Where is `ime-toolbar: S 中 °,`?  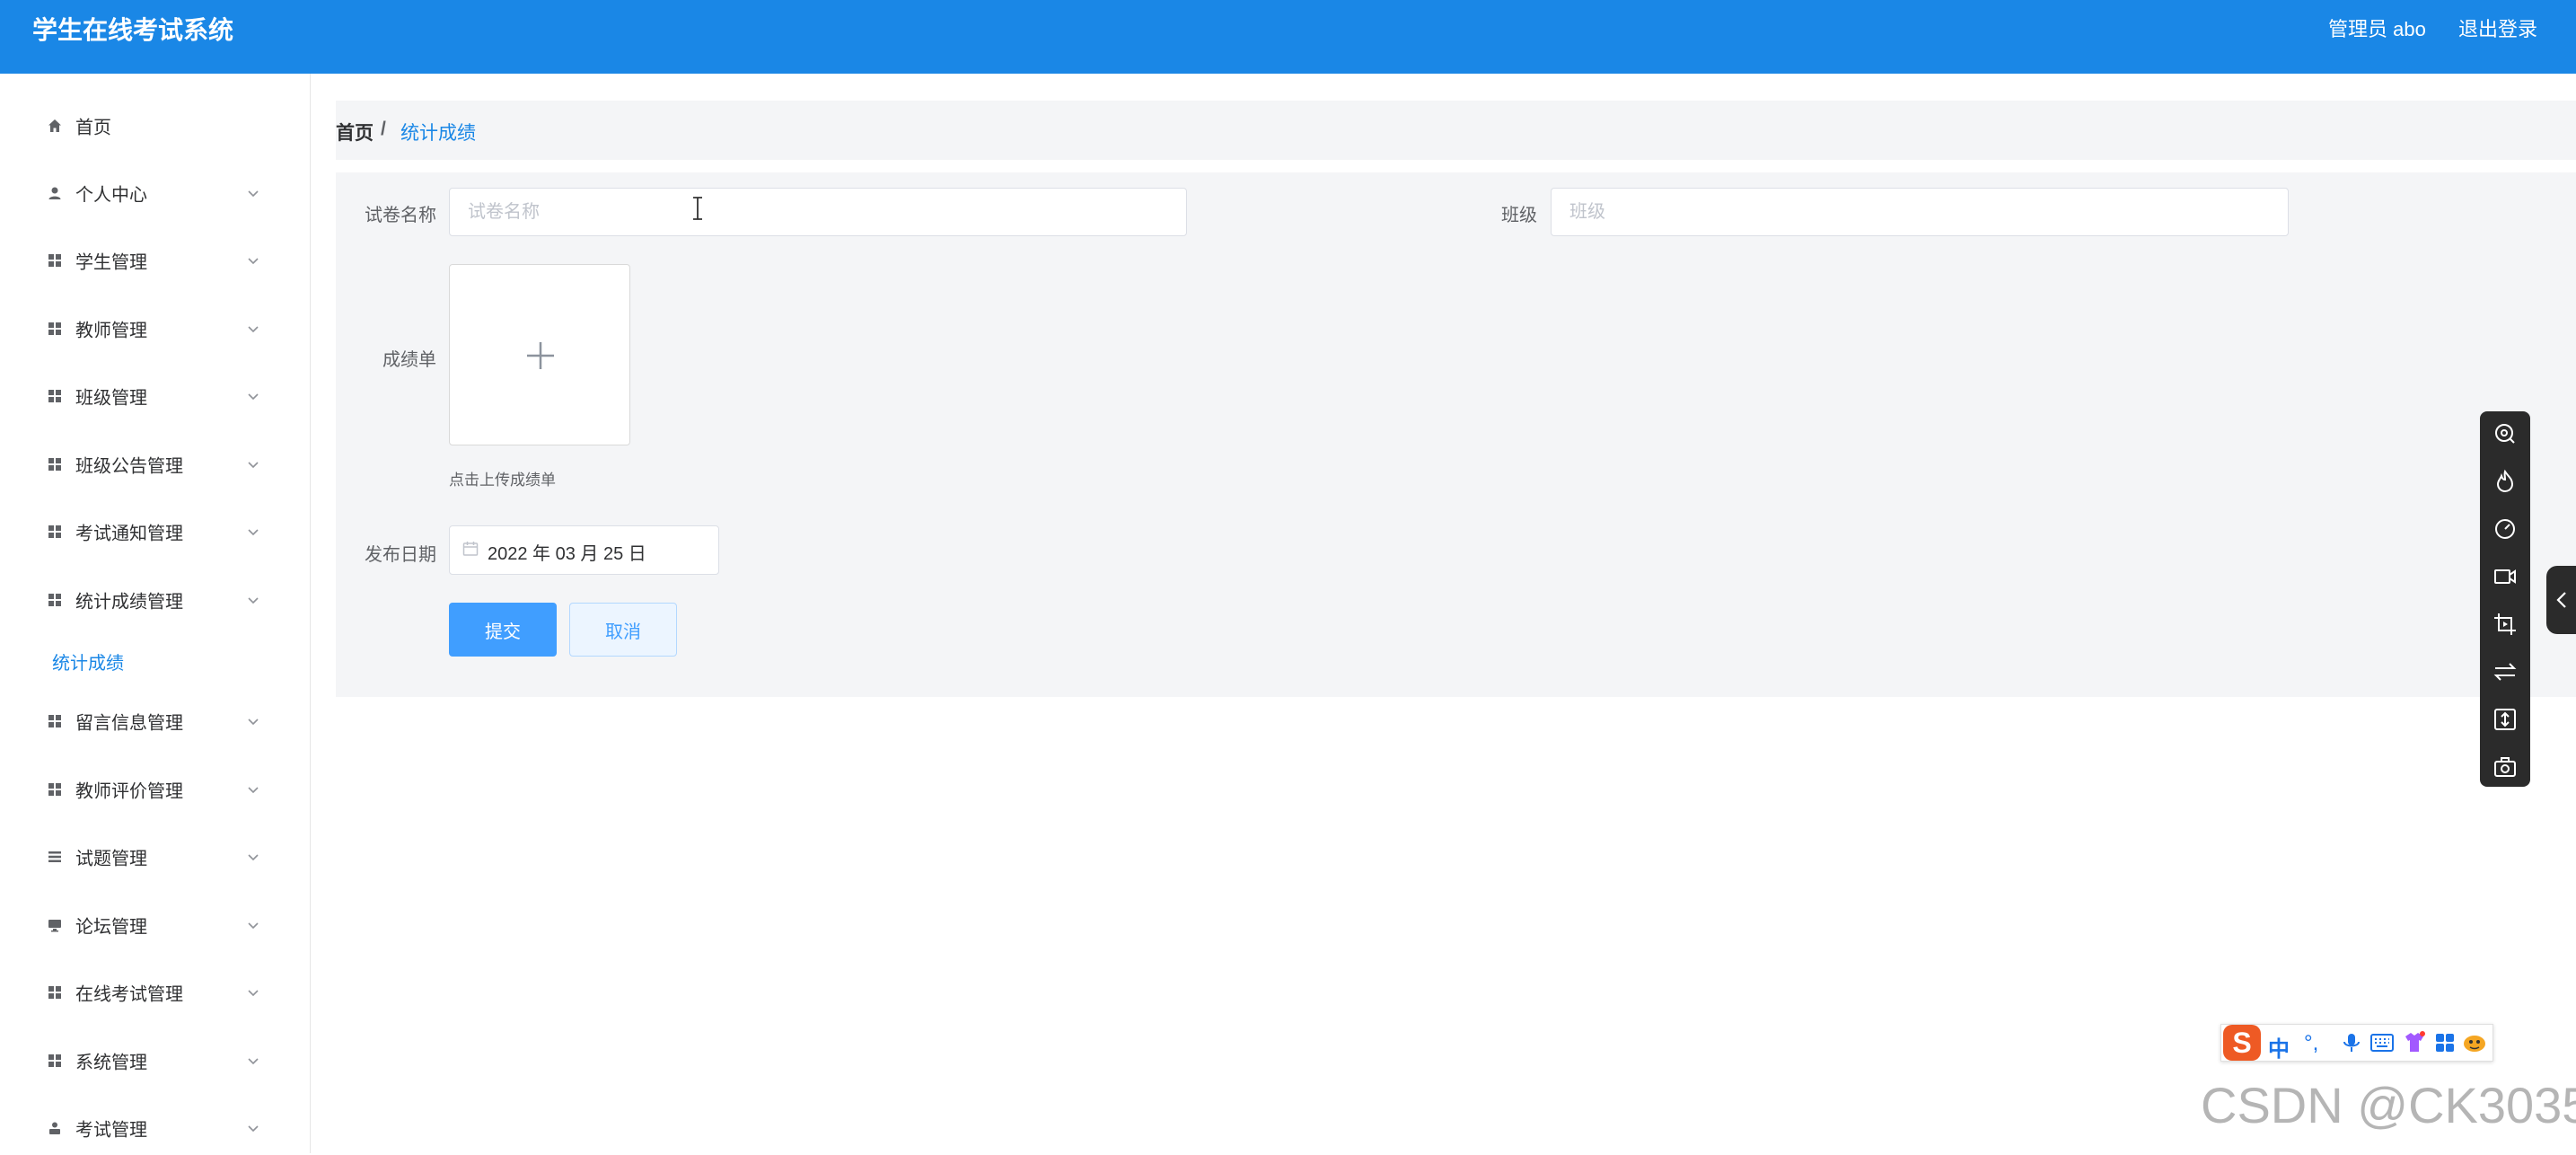
ime-toolbar: S 中 °, is located at coordinates (2356, 1043).